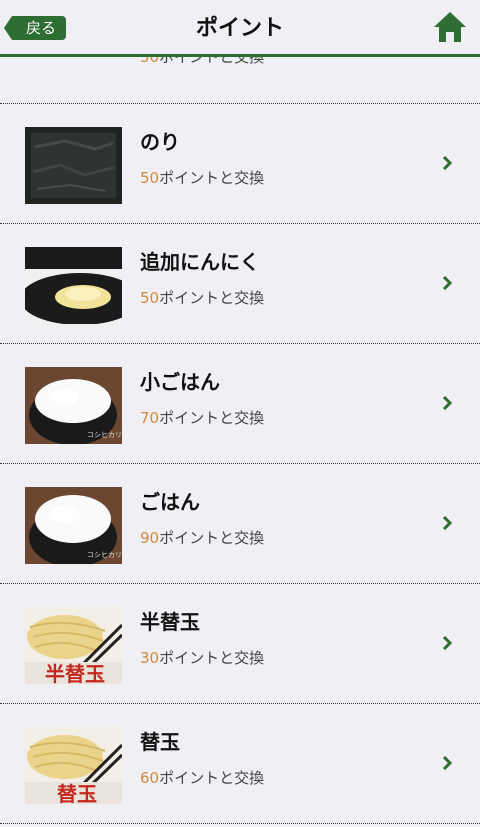  What do you see at coordinates (240, 644) in the screenshot?
I see `list-item-half-kaedama: 半替玉 半替玉 30ポイントと交換` at bounding box center [240, 644].